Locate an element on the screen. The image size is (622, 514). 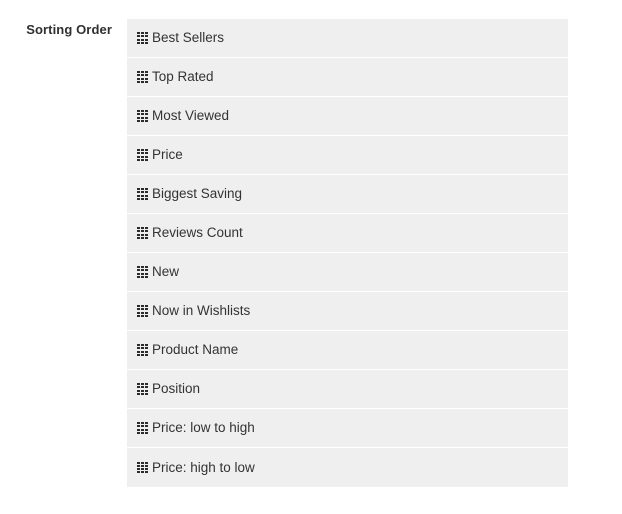
list-item-label: Most Viewed is located at coordinates (191, 115).